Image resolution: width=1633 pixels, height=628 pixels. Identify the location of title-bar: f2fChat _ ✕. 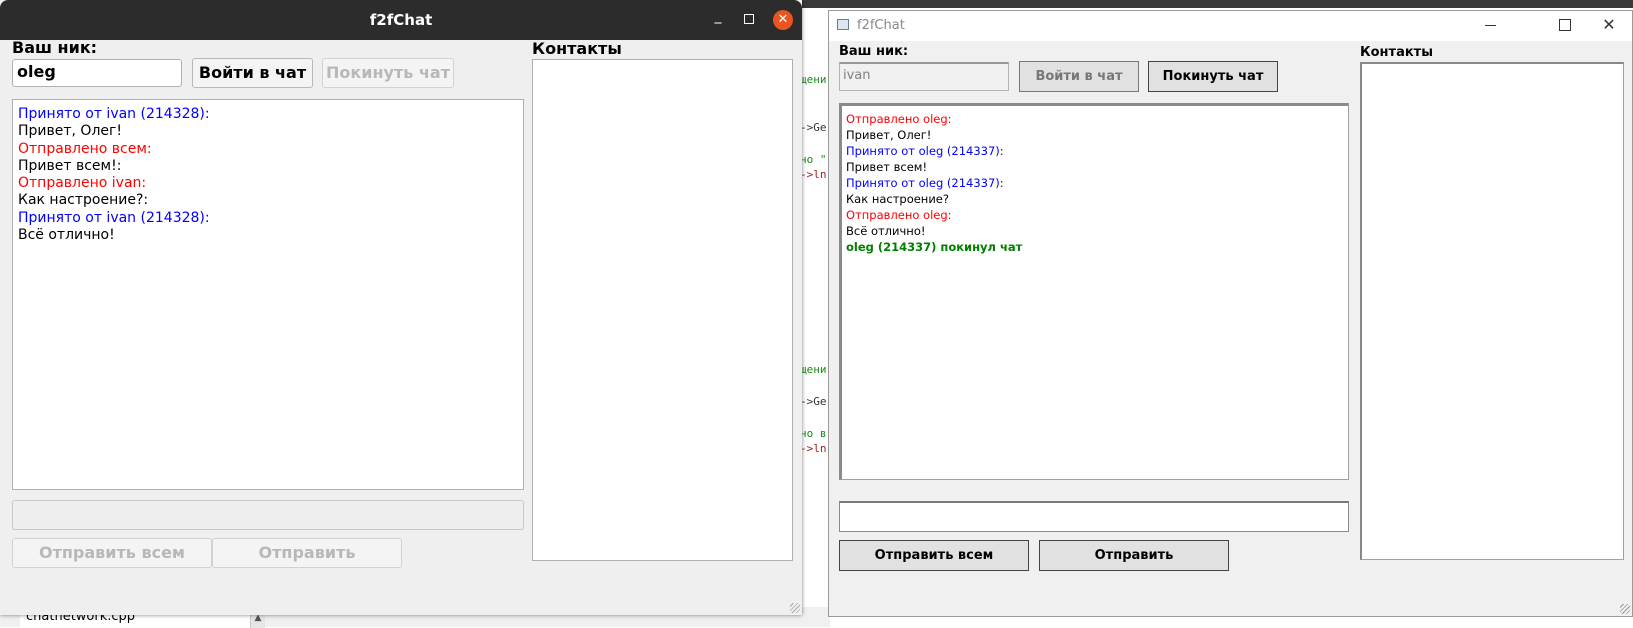
(401, 20).